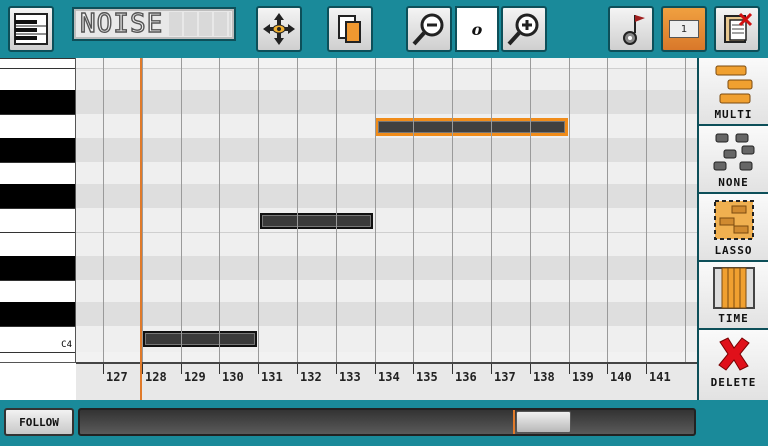  I want to click on c4-label: C4, so click(66, 345).